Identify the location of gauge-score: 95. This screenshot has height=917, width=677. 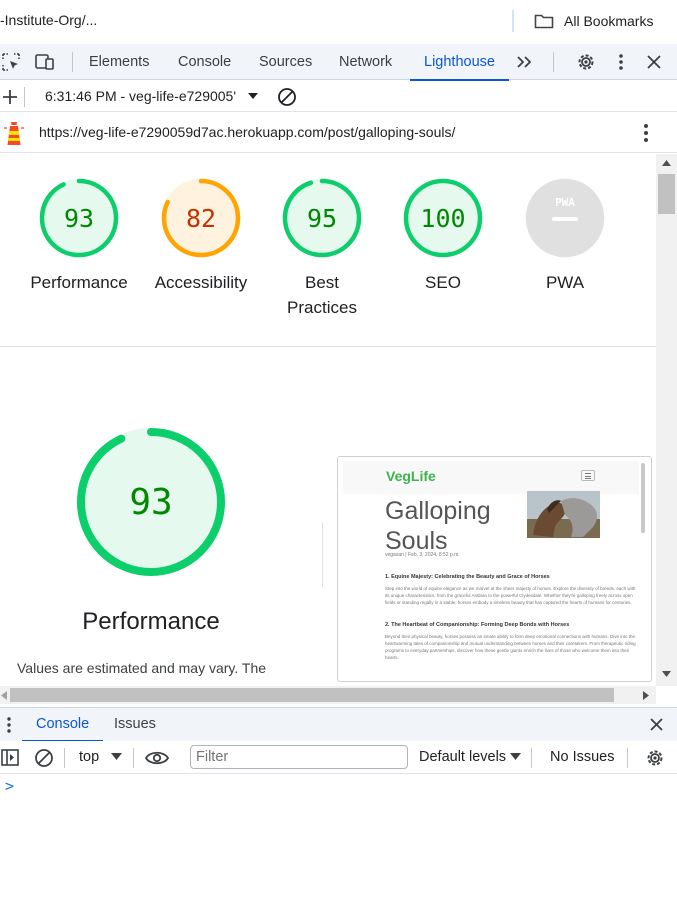
(322, 218).